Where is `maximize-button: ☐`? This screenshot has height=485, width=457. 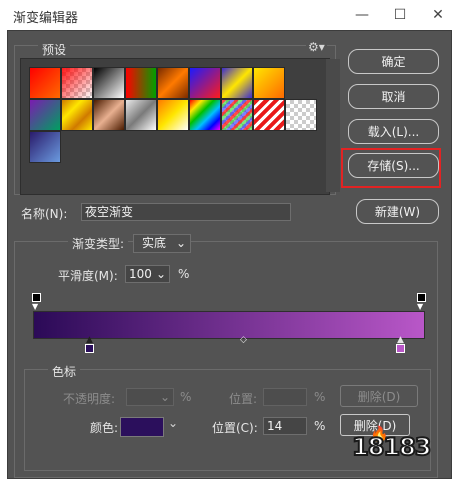
maximize-button: ☐ is located at coordinates (400, 15).